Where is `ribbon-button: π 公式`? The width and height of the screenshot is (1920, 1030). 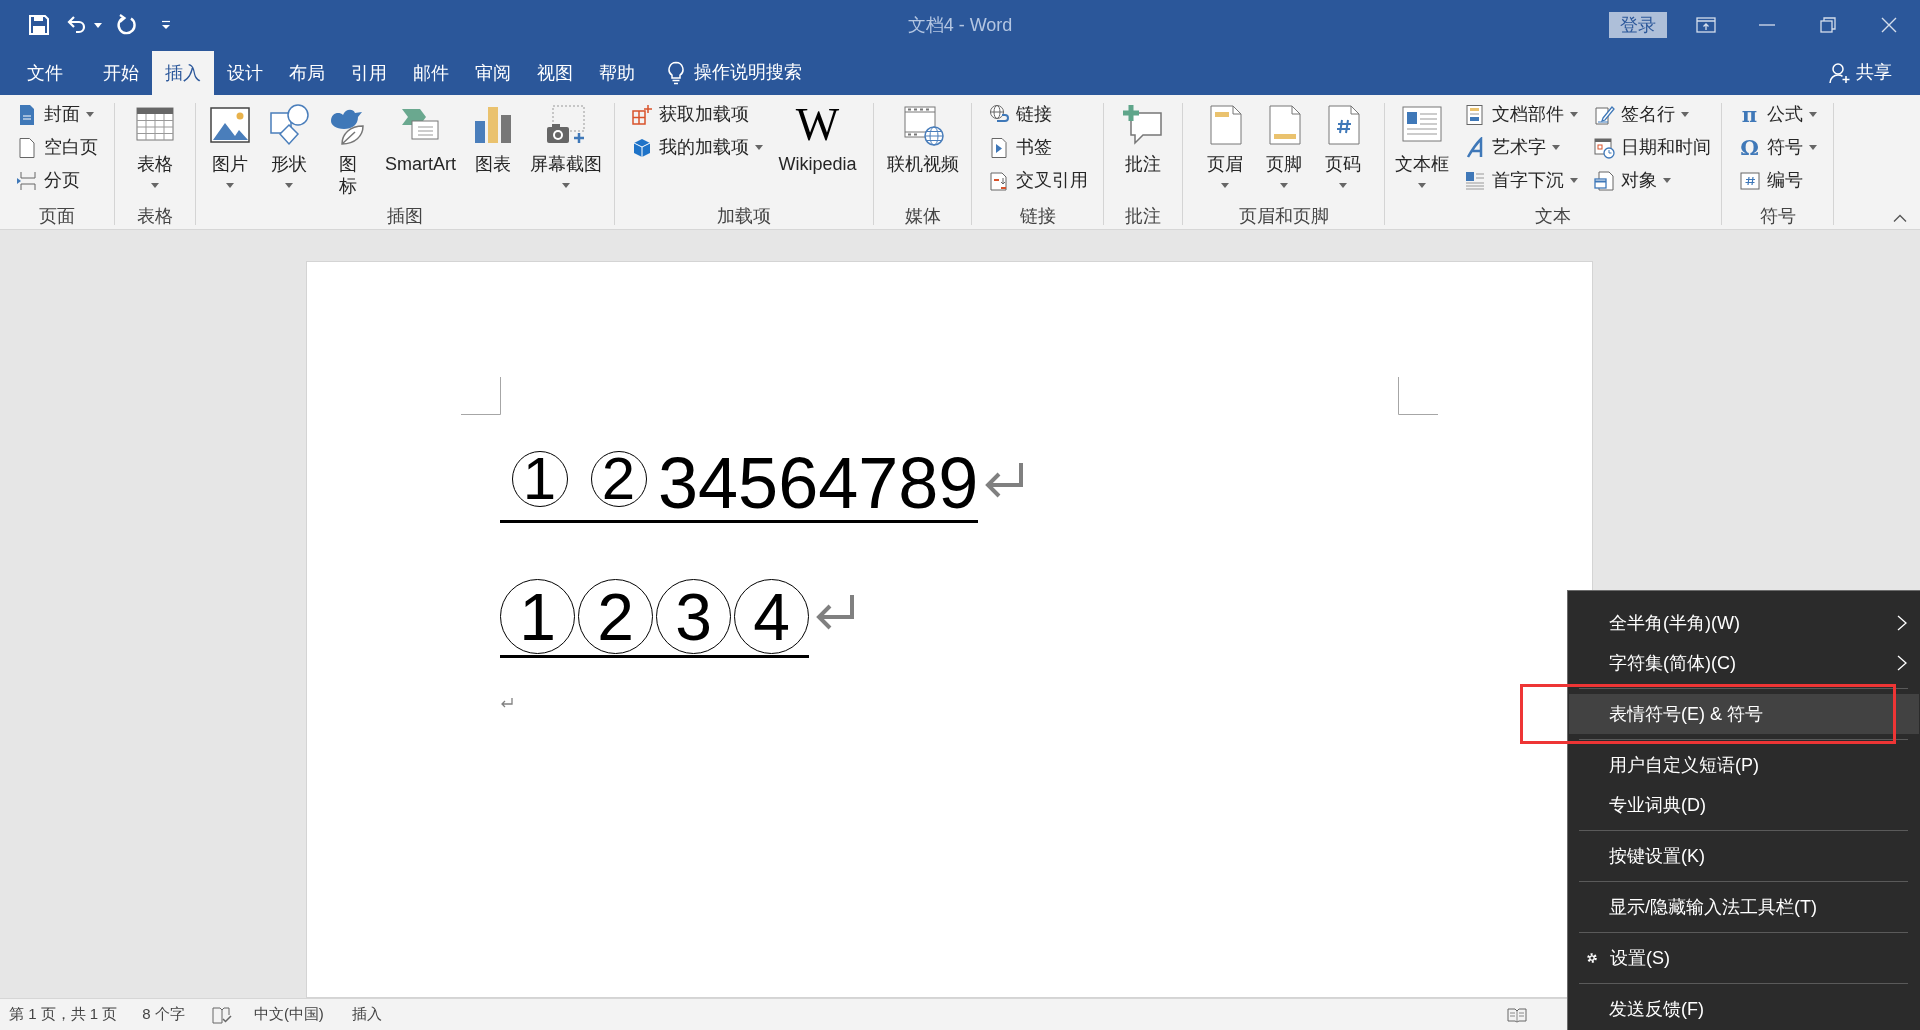 ribbon-button: π 公式 is located at coordinates (1777, 114).